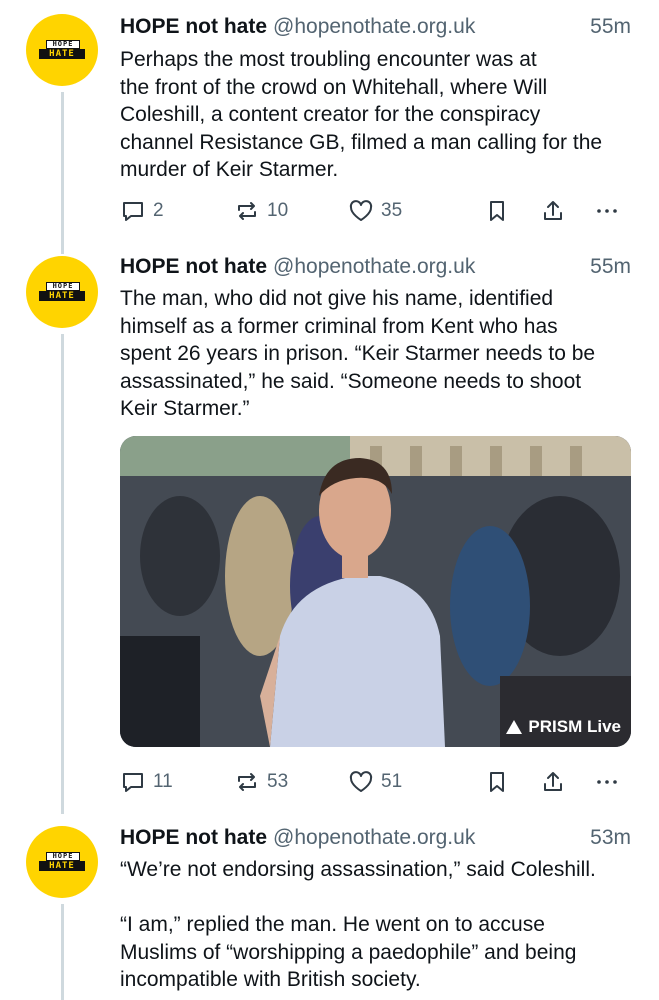 The height and width of the screenshot is (1000, 659). Describe the element at coordinates (563, 727) in the screenshot. I see `watermark: PRISM Live` at that location.